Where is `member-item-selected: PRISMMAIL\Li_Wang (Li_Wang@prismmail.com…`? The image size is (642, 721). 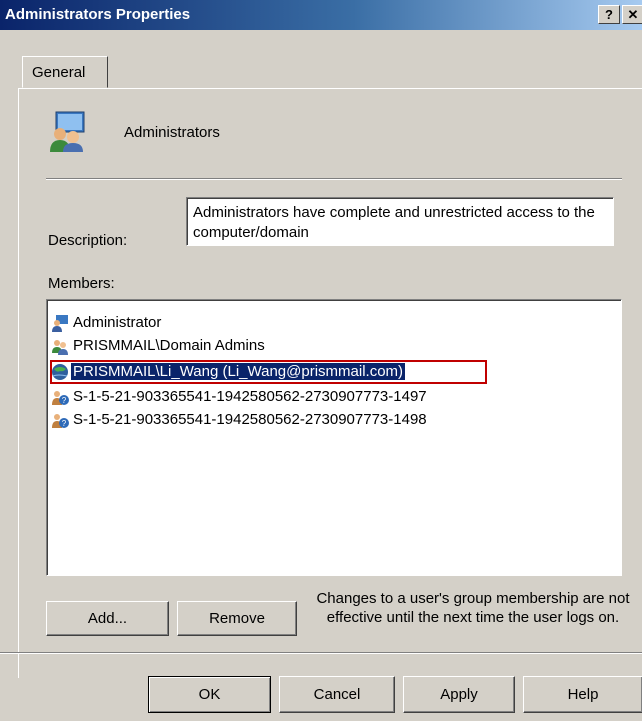 member-item-selected: PRISMMAIL\Li_Wang (Li_Wang@prismmail.com… is located at coordinates (228, 372).